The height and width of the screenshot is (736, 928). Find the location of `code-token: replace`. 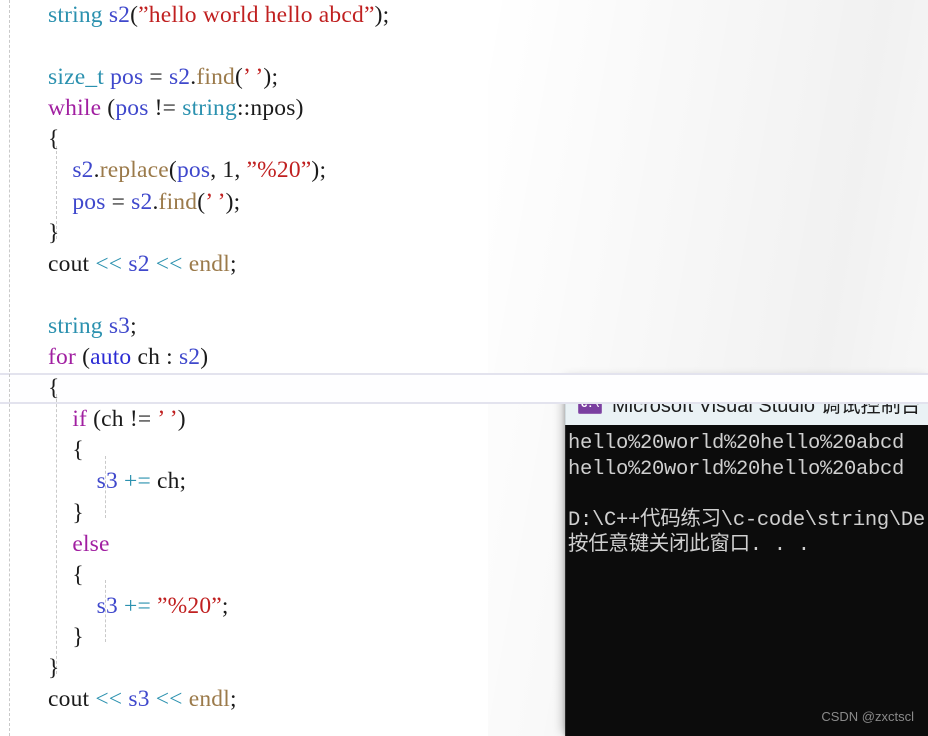

code-token: replace is located at coordinates (134, 170).